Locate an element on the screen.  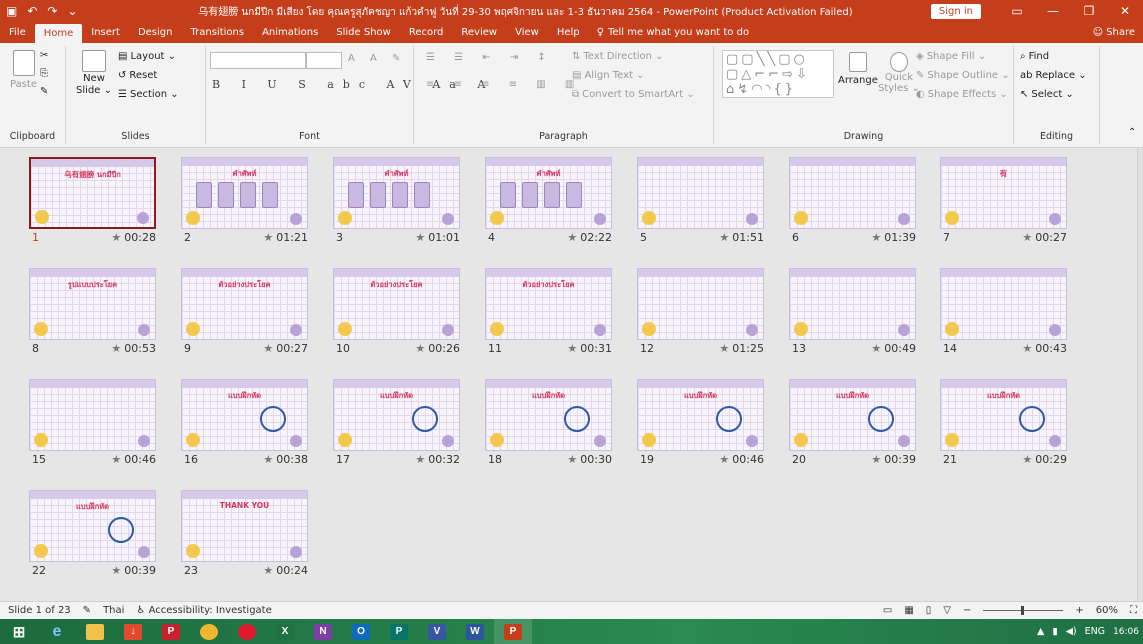
find-button: ⌕ Find is located at coordinates (1034, 56).